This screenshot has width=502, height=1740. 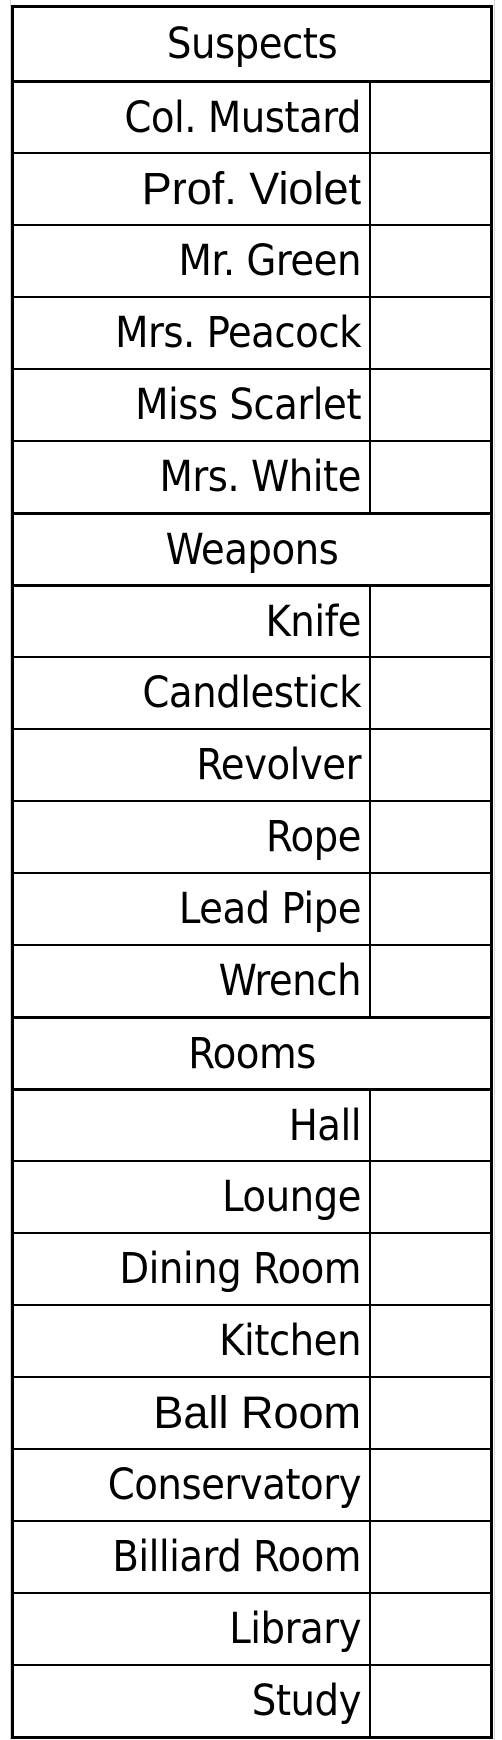 What do you see at coordinates (192, 261) in the screenshot?
I see `item-label: Mr. Green` at bounding box center [192, 261].